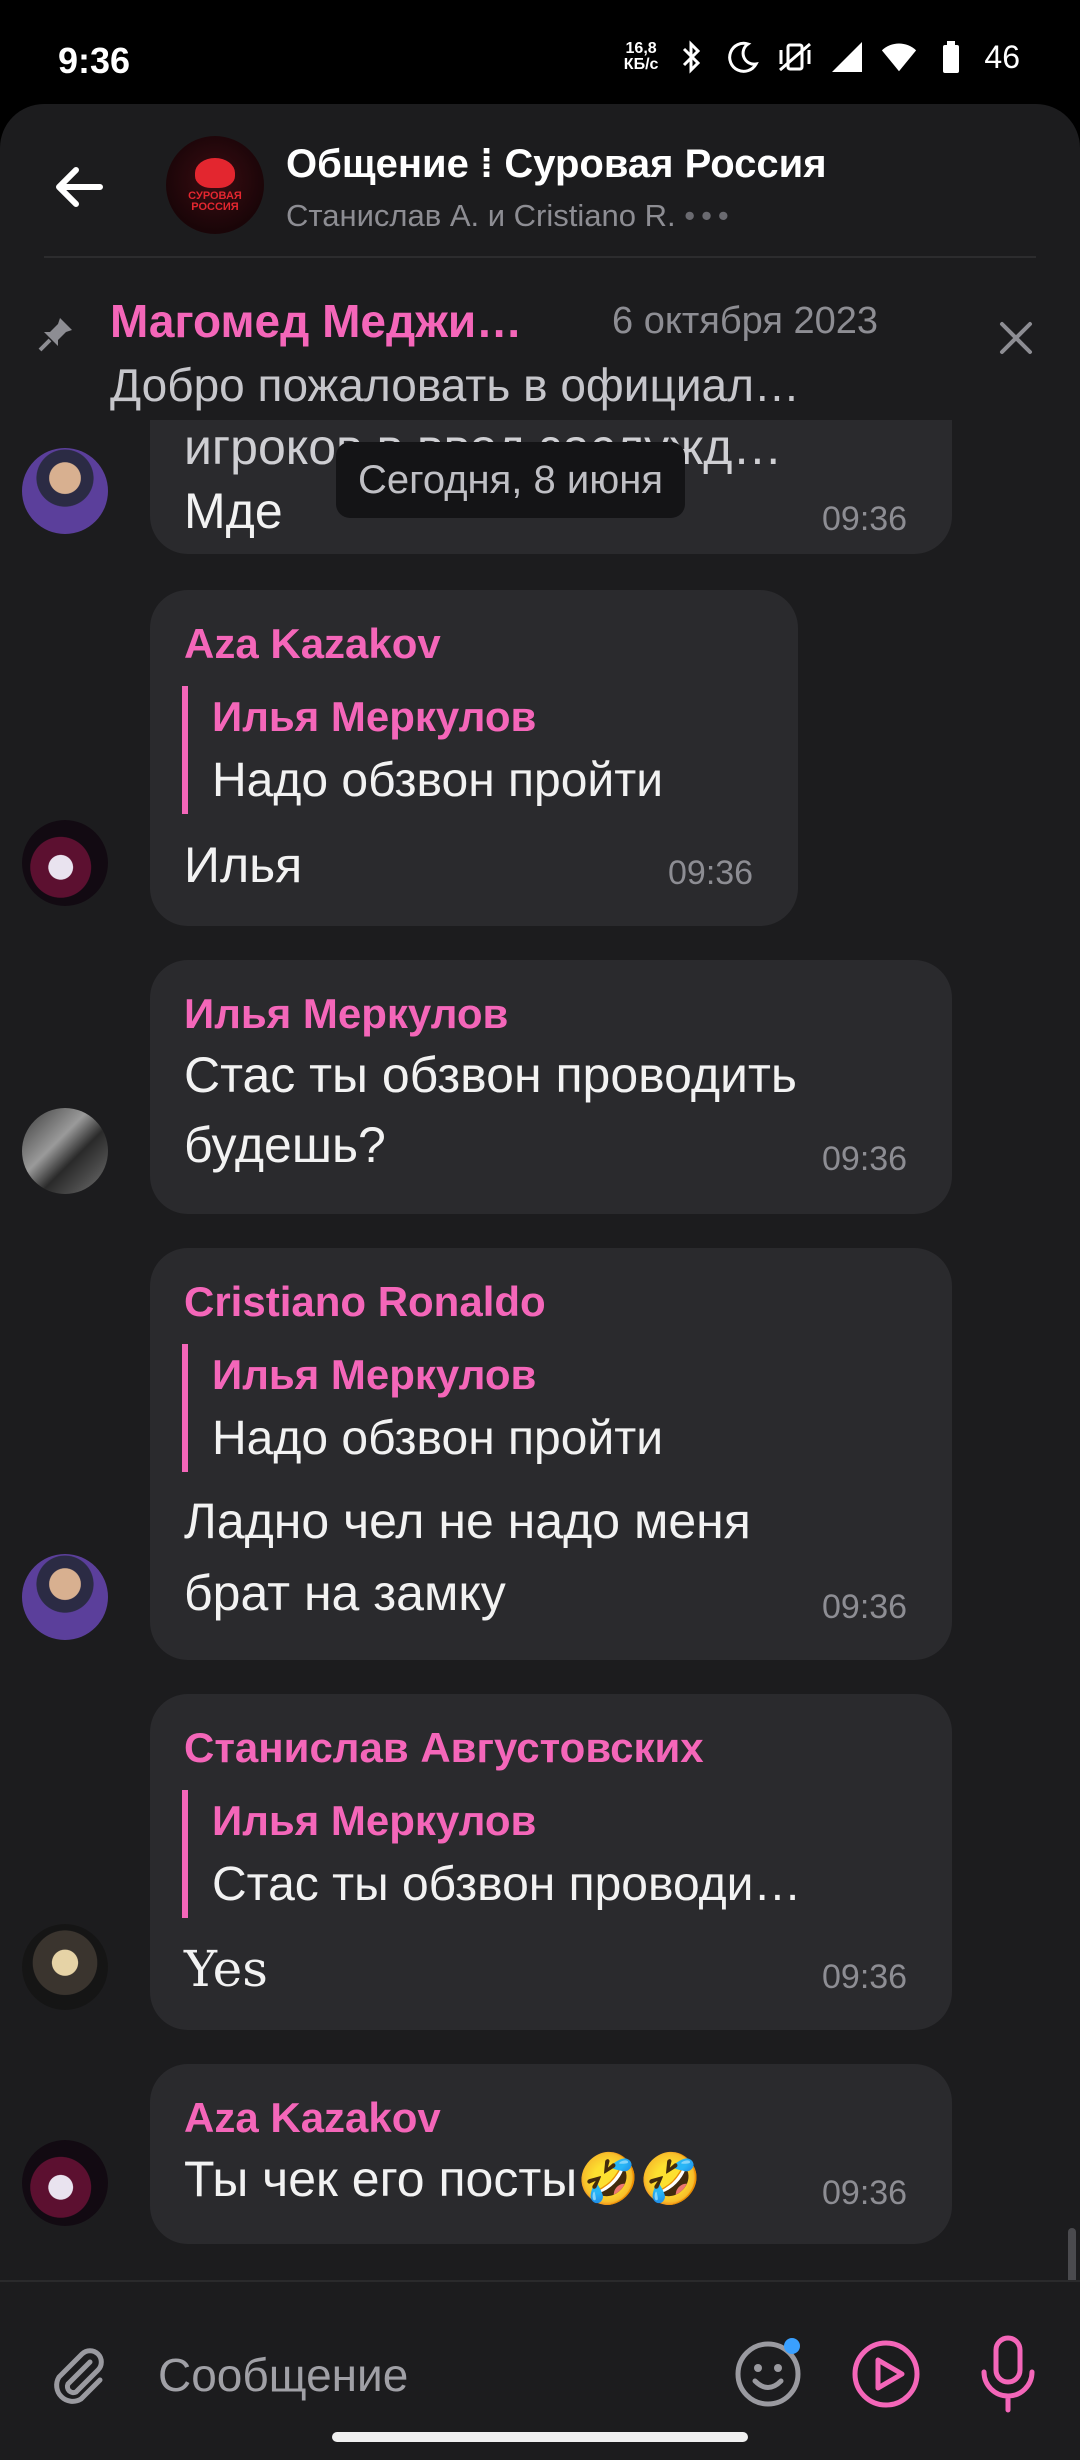 This screenshot has width=1080, height=2460. Describe the element at coordinates (233, 511) in the screenshot. I see `message-text: Мде` at that location.